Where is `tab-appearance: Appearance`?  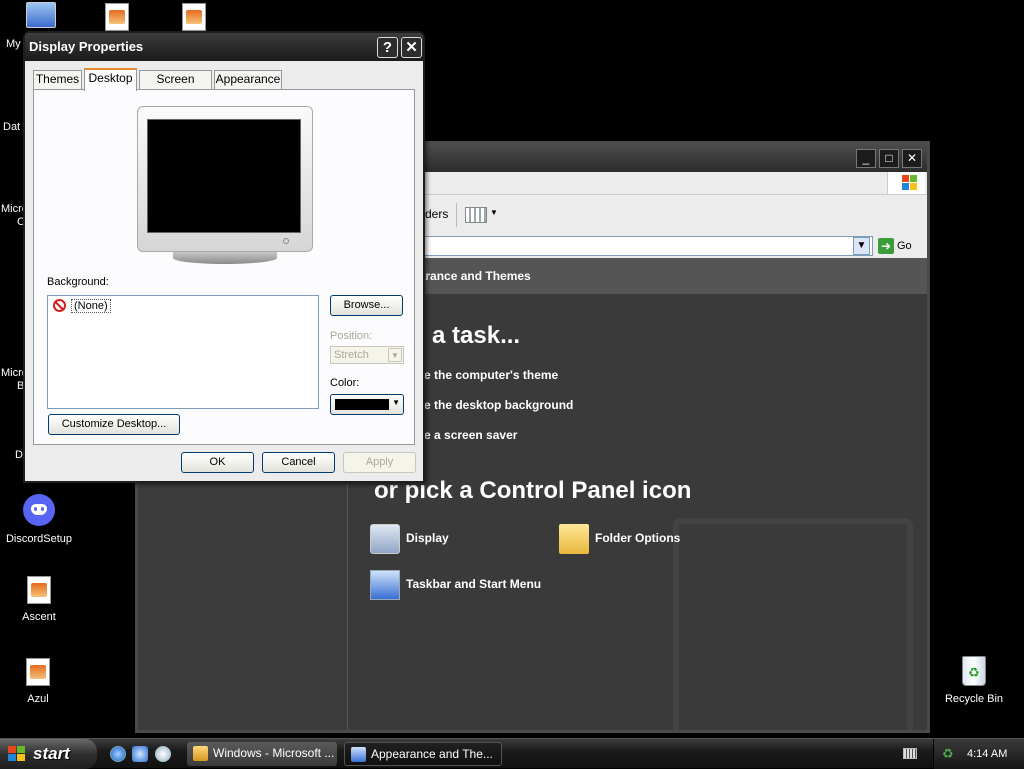 tab-appearance: Appearance is located at coordinates (248, 79).